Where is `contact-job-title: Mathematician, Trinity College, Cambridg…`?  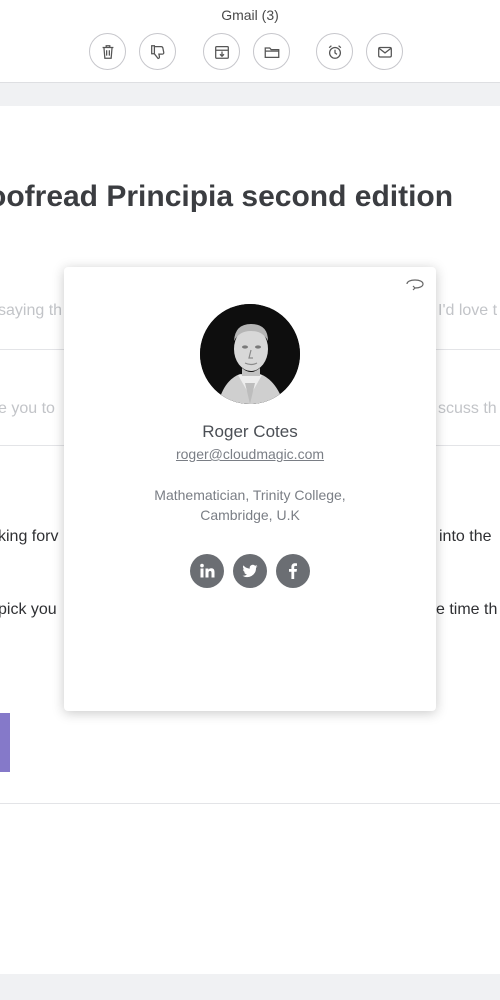 contact-job-title: Mathematician, Trinity College, Cambridg… is located at coordinates (250, 505).